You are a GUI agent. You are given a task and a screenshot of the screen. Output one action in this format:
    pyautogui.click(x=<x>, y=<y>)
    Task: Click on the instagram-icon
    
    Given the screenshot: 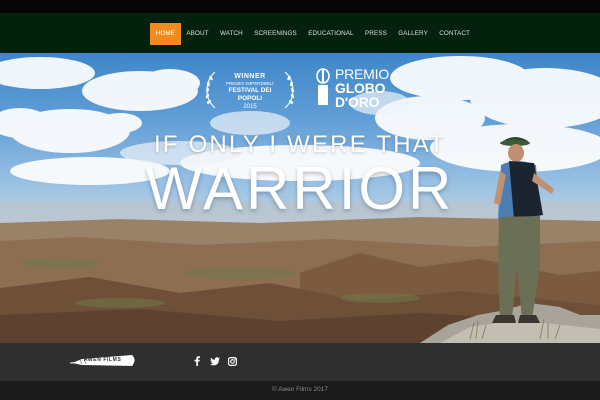 What is the action you would take?
    pyautogui.click(x=232, y=361)
    